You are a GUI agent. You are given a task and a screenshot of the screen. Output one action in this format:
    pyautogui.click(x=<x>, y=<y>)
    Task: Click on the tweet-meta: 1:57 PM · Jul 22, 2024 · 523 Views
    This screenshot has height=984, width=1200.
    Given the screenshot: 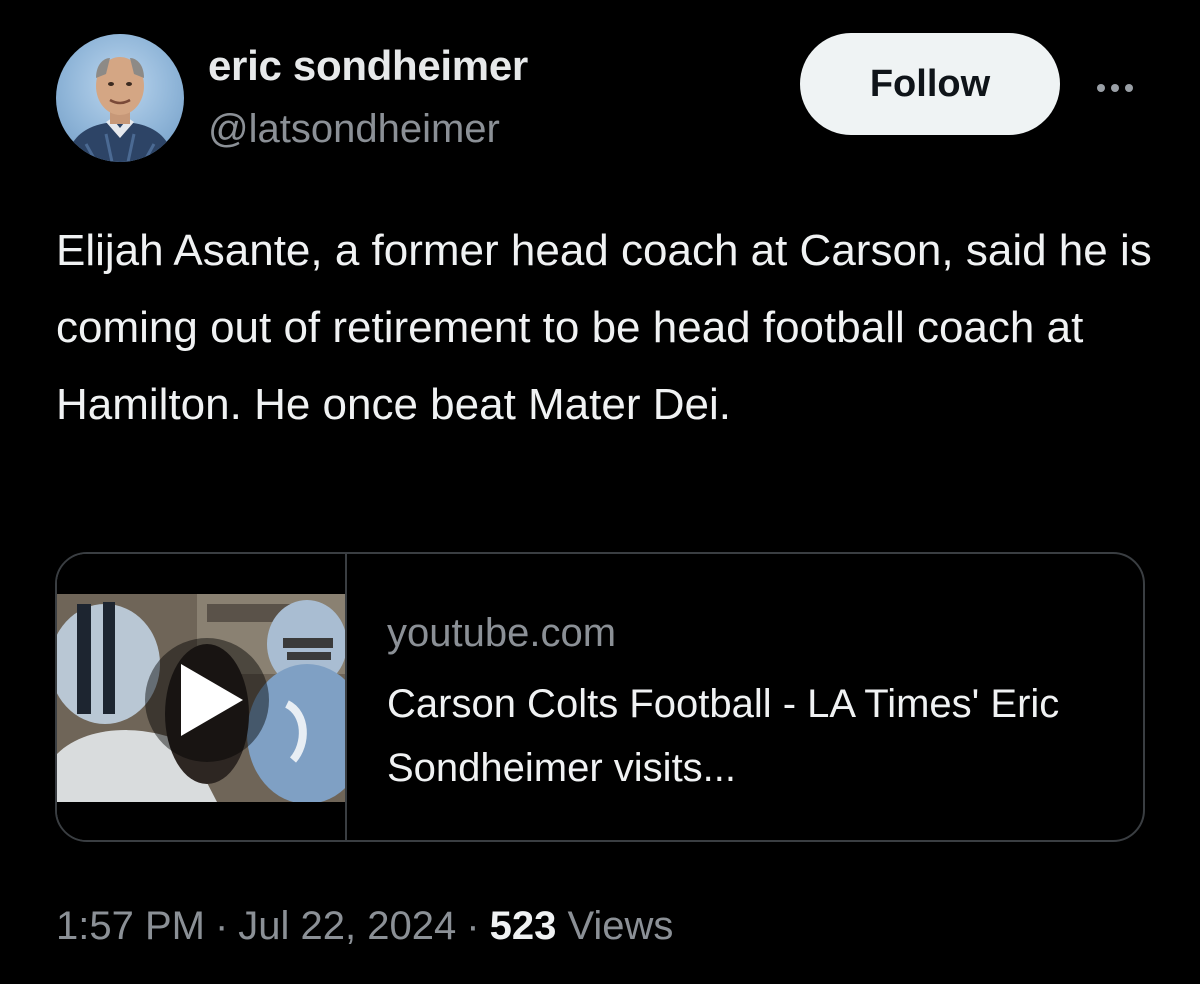 What is the action you would take?
    pyautogui.click(x=364, y=926)
    